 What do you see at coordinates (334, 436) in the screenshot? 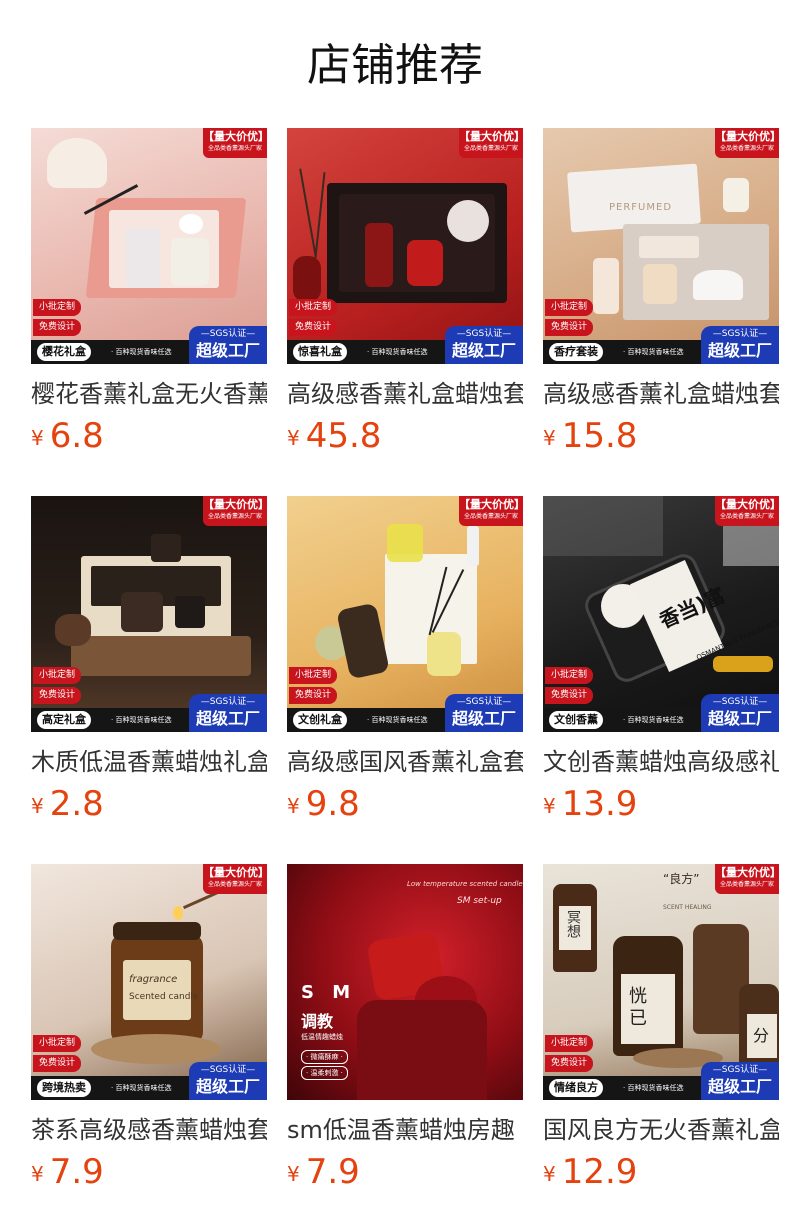
I see `product-price: ¥45.8` at bounding box center [334, 436].